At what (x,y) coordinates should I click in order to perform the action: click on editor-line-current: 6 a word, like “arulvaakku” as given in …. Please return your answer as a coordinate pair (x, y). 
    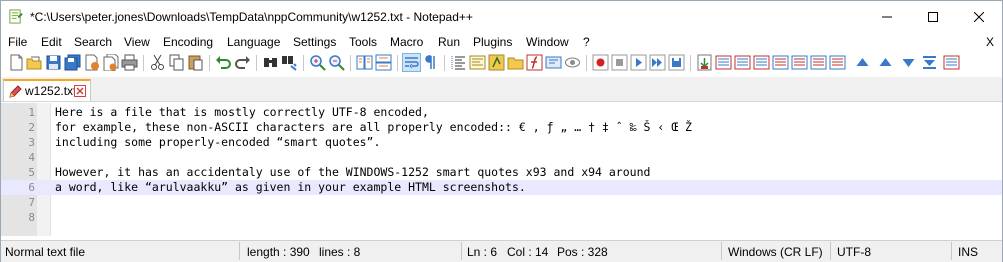
    Looking at the image, I should click on (501, 187).